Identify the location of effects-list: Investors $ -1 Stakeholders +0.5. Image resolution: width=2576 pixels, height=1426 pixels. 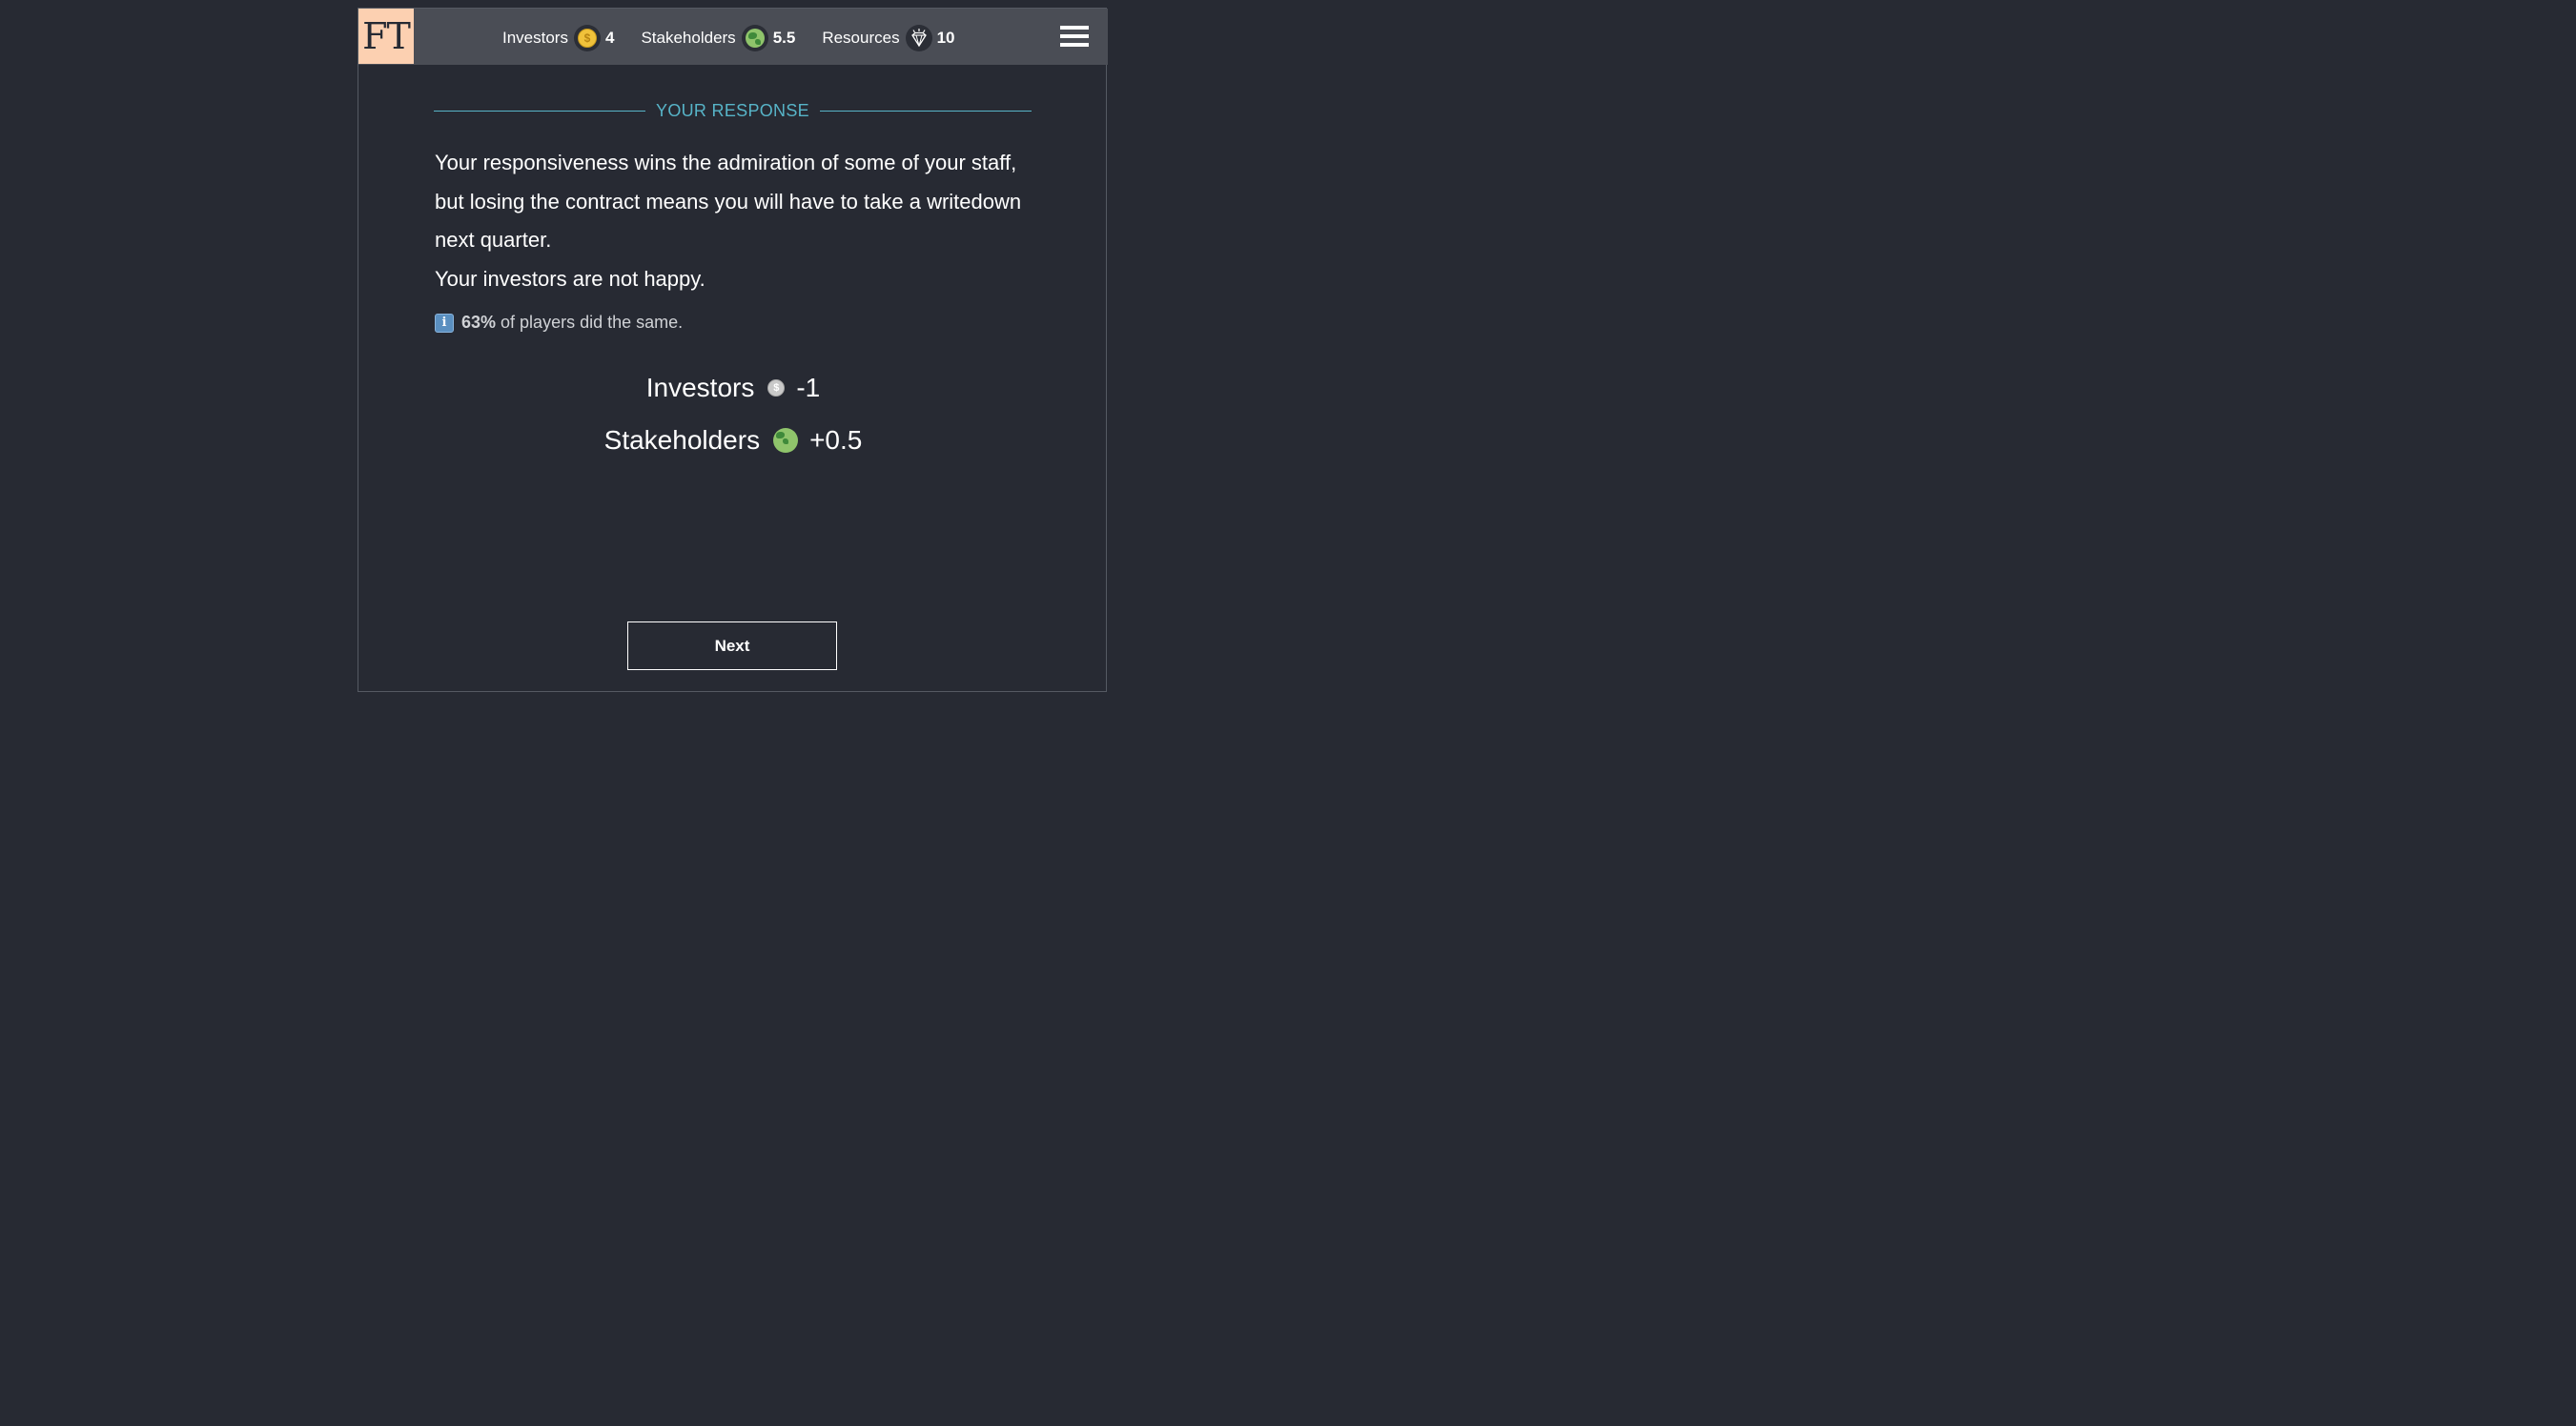
(733, 420).